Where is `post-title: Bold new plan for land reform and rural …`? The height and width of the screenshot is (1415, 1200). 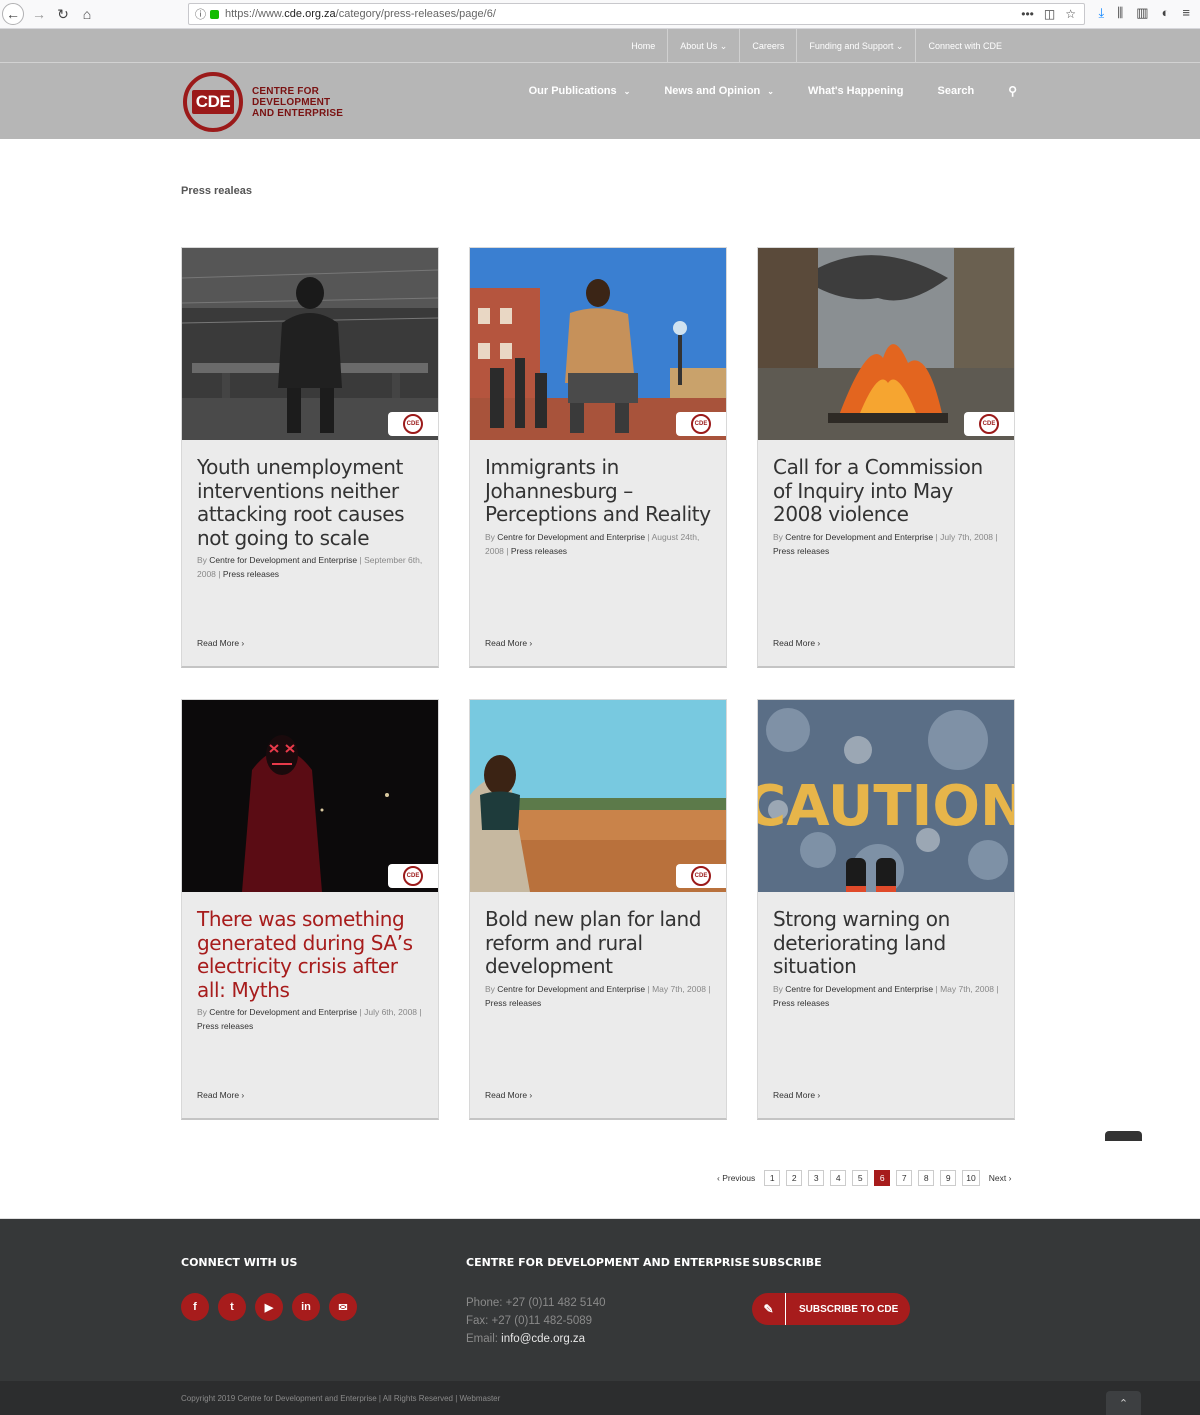
post-title: Bold new plan for land reform and rural … is located at coordinates (598, 943).